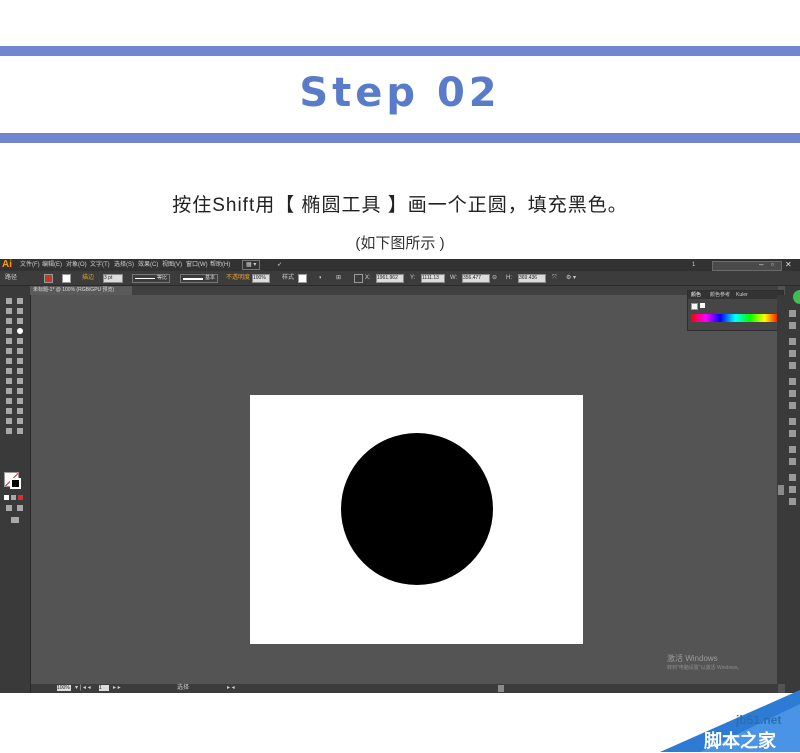  What do you see at coordinates (9, 351) in the screenshot?
I see `blob-brush-tool-icon` at bounding box center [9, 351].